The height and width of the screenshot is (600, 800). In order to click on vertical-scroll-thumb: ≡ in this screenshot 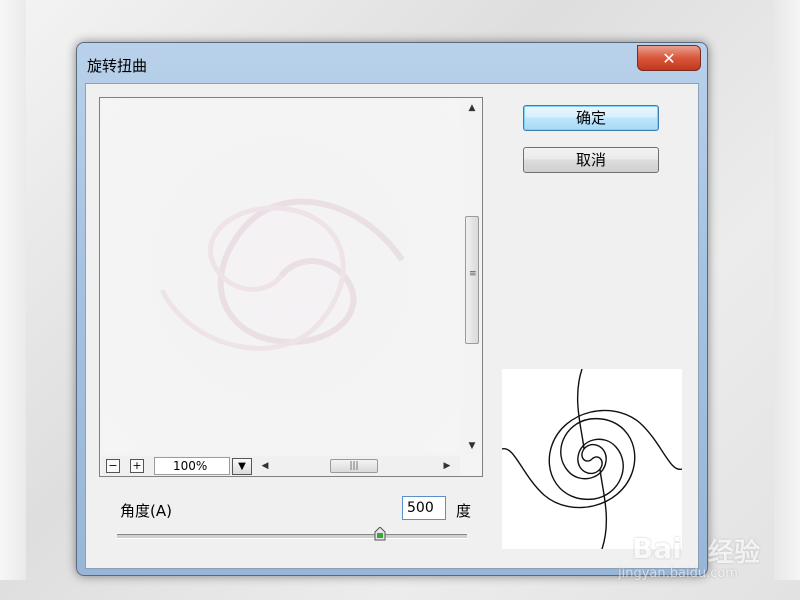, I will do `click(472, 280)`.